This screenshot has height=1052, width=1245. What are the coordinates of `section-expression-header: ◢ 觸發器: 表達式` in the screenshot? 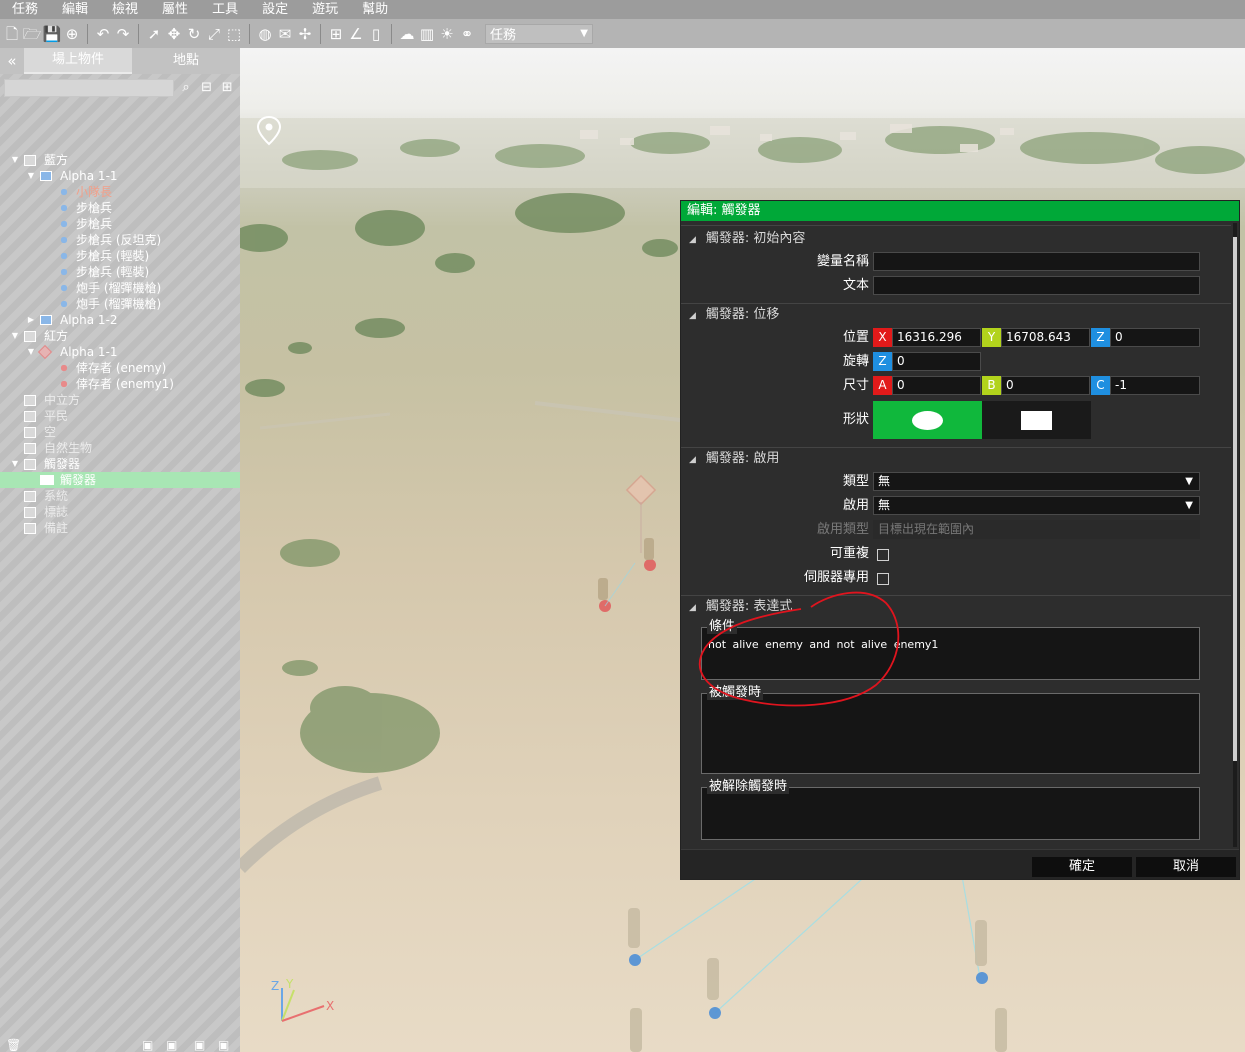 It's located at (956, 607).